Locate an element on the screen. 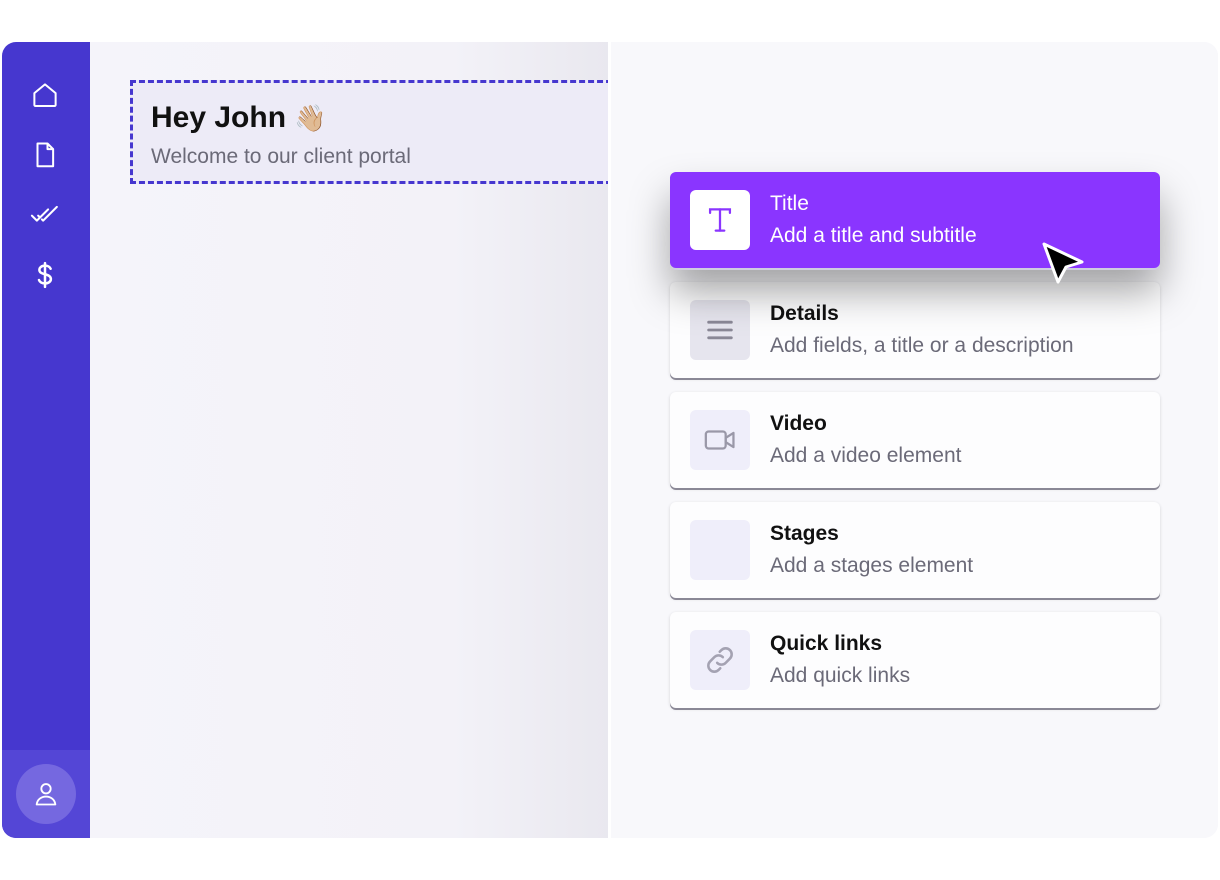  welcome-subtitle: Welcome to our client portal is located at coordinates (281, 156).